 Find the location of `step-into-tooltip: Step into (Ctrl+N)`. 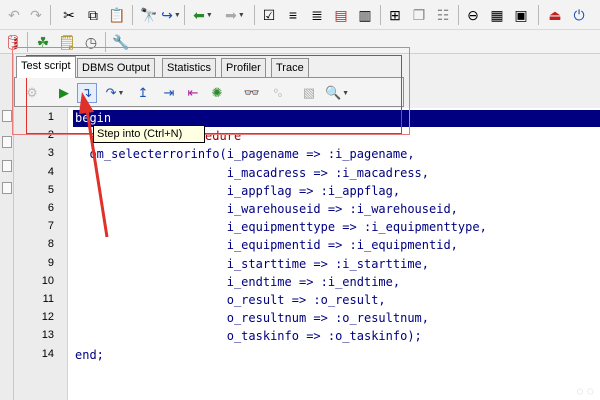

step-into-tooltip: Step into (Ctrl+N) is located at coordinates (149, 134).